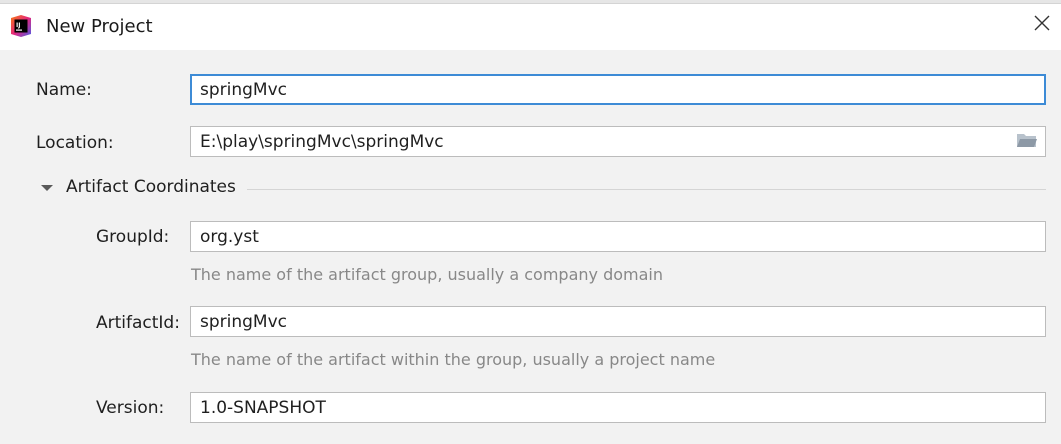 This screenshot has width=1061, height=444. What do you see at coordinates (47, 187) in the screenshot?
I see `triangle-down-icon` at bounding box center [47, 187].